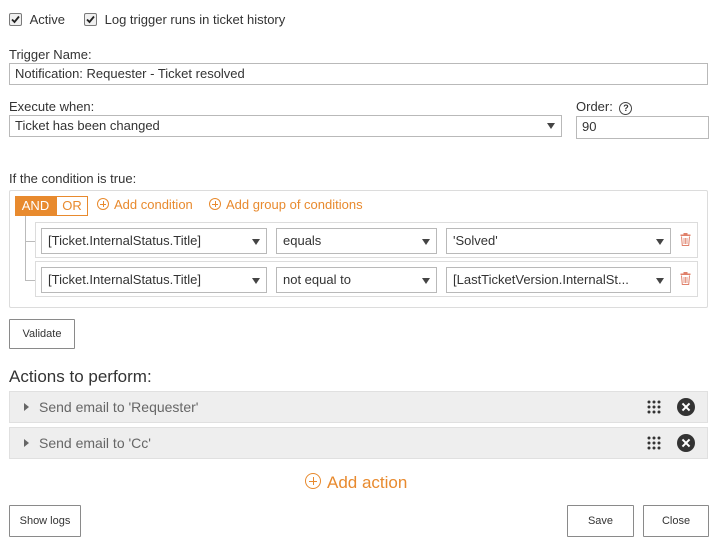 Image resolution: width=722 pixels, height=548 pixels. Describe the element at coordinates (317, 279) in the screenshot. I see `condition-operator-value: not equal to` at that location.